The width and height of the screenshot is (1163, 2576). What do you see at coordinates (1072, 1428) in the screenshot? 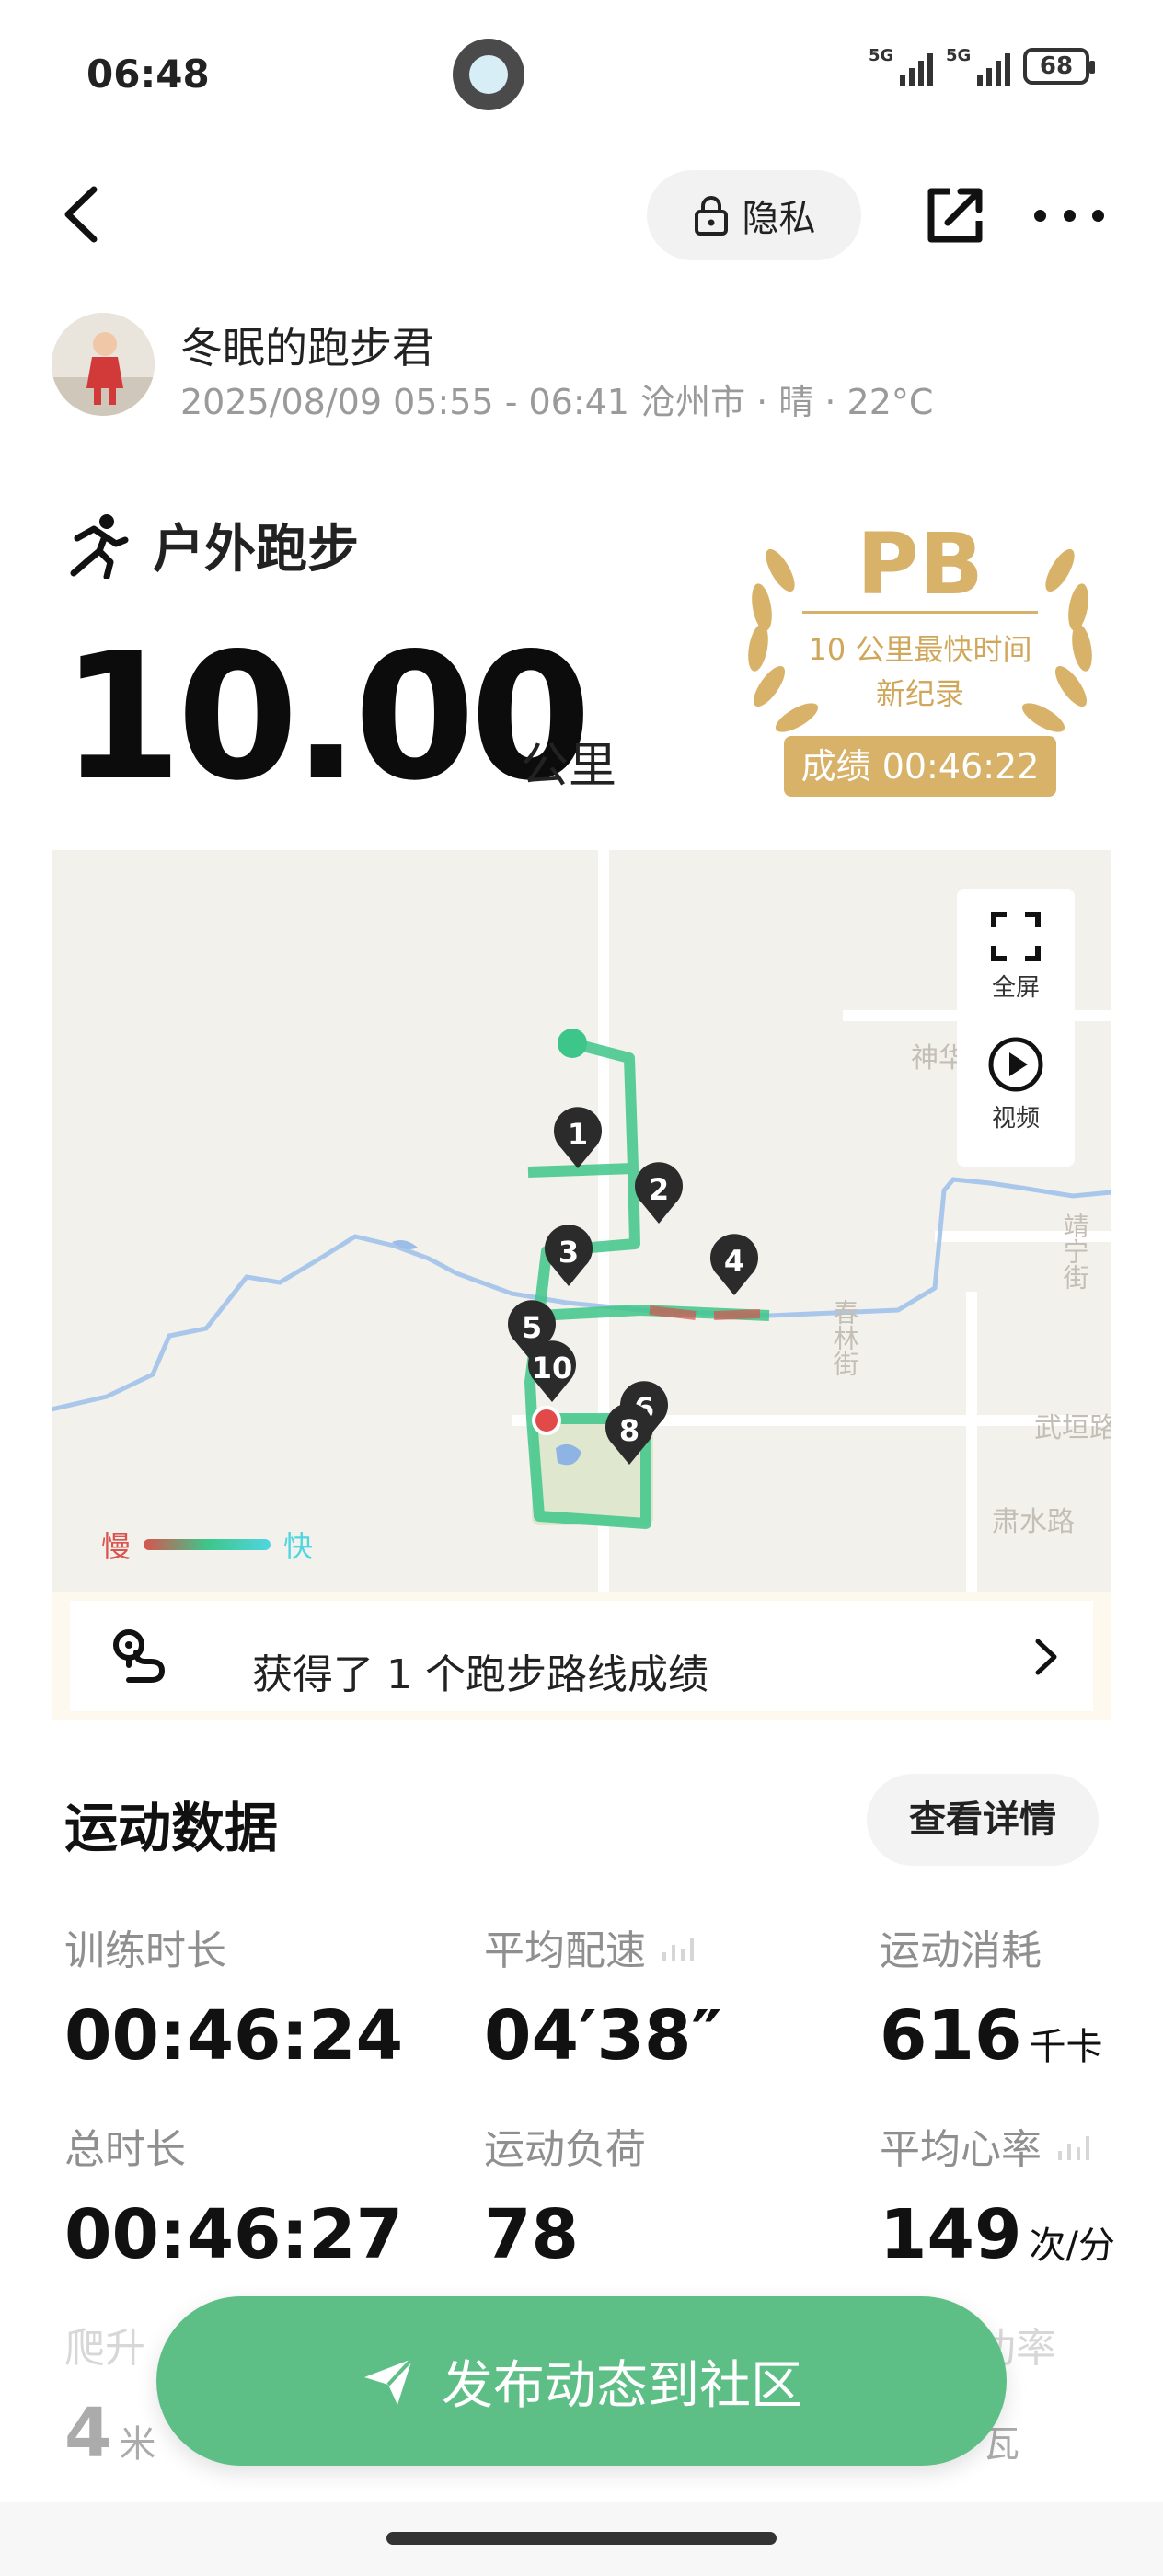
I see `svg-text: 武垣路` at bounding box center [1072, 1428].